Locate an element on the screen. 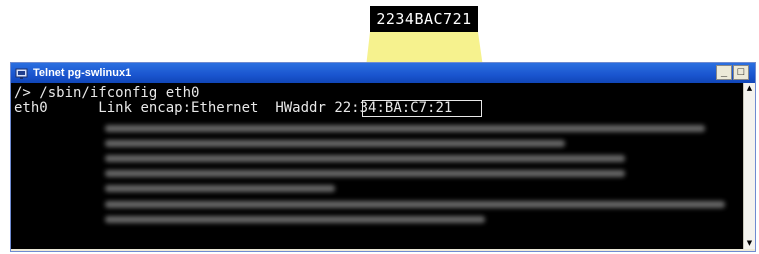  minimize-button: _ is located at coordinates (724, 72).